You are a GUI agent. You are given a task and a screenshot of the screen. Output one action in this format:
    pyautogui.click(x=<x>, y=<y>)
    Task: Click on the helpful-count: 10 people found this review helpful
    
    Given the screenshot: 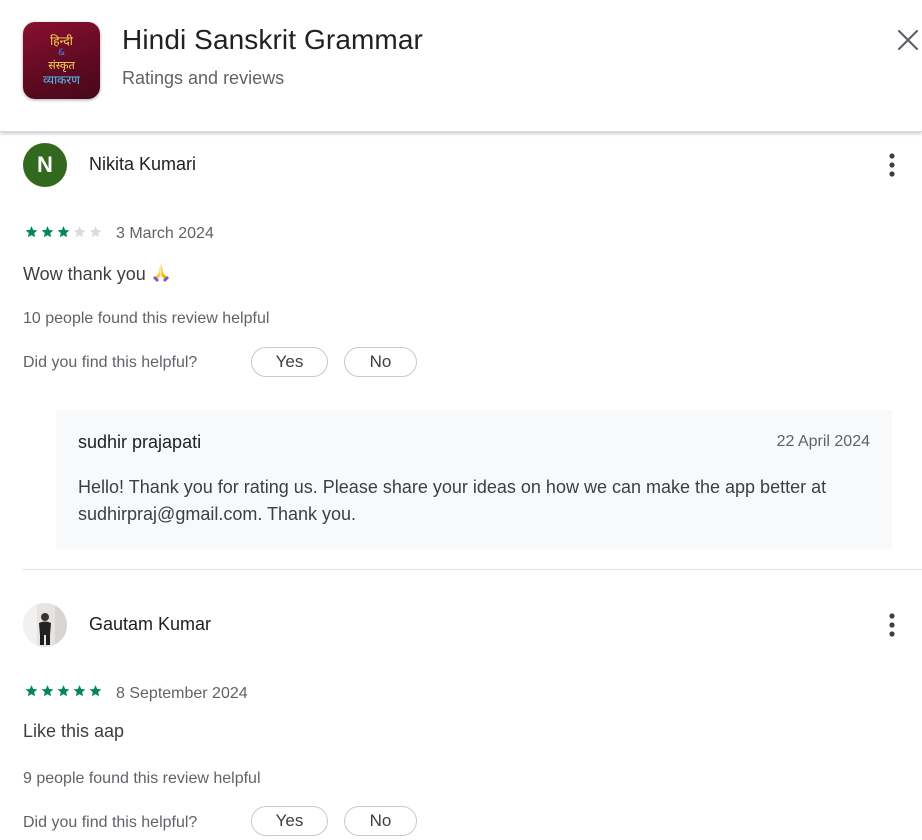 What is the action you would take?
    pyautogui.click(x=146, y=318)
    